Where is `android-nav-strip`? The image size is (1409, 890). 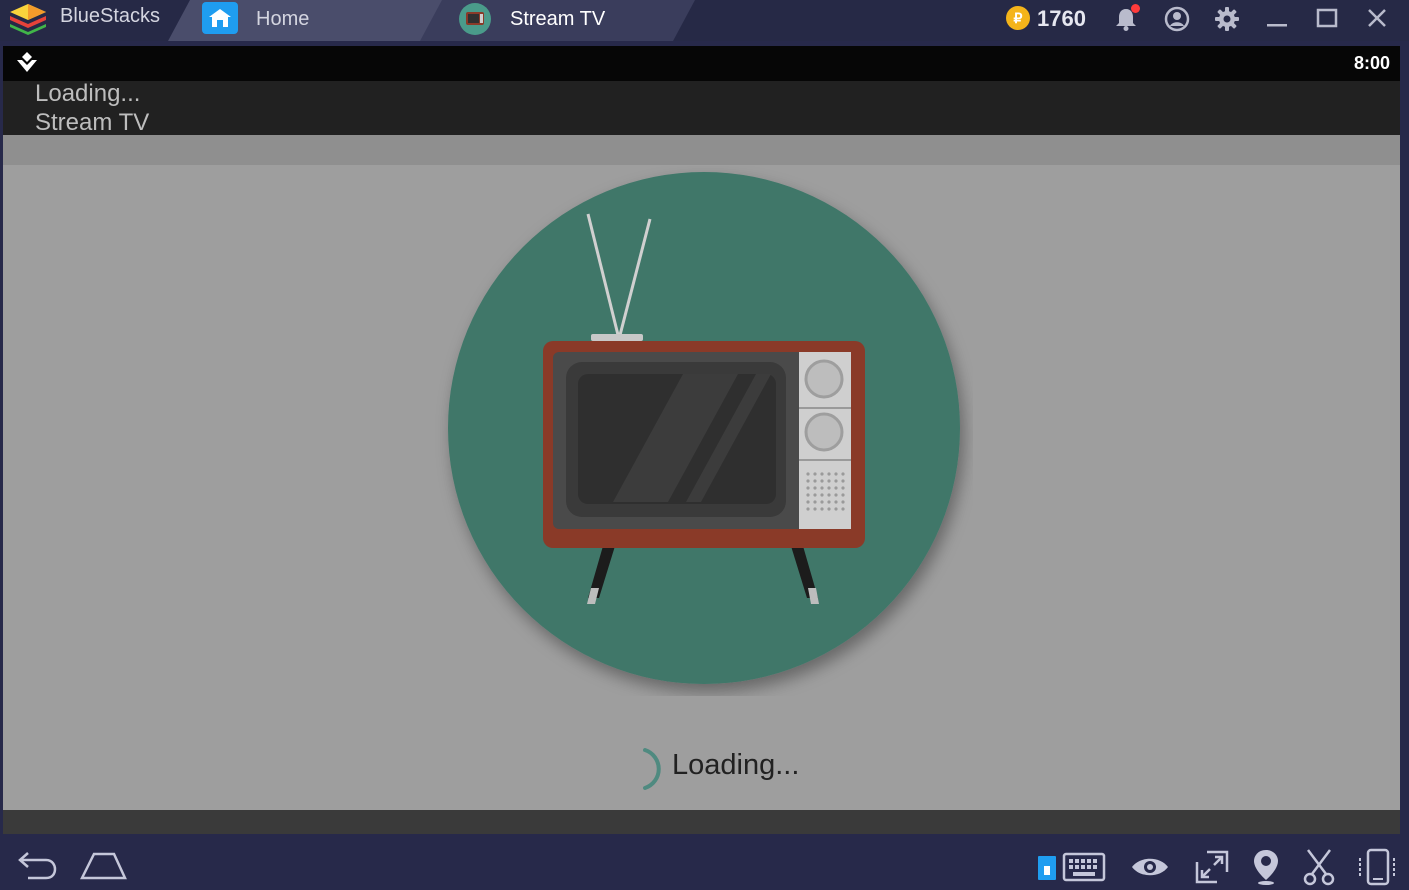
android-nav-strip is located at coordinates (701, 822).